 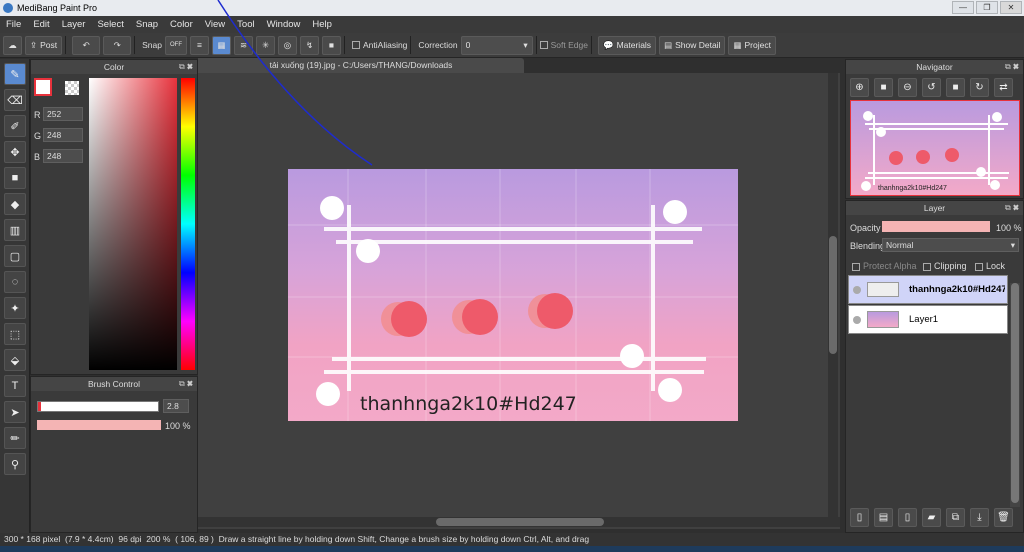 I want to click on hue-slider, so click(x=188, y=224).